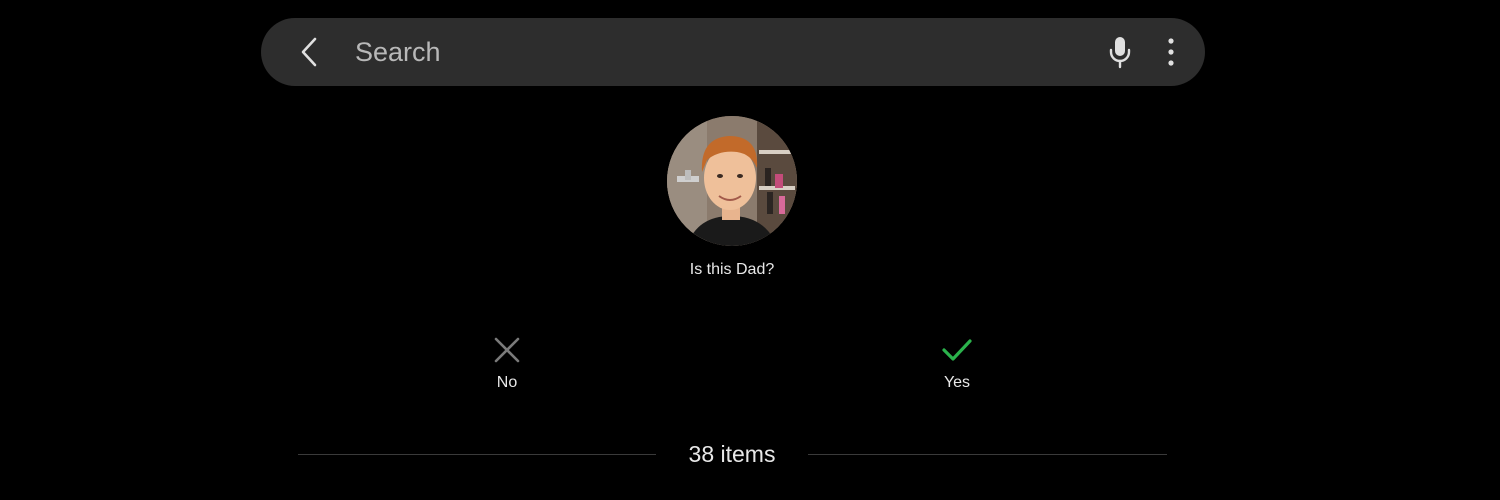  I want to click on search-input, so click(705, 52).